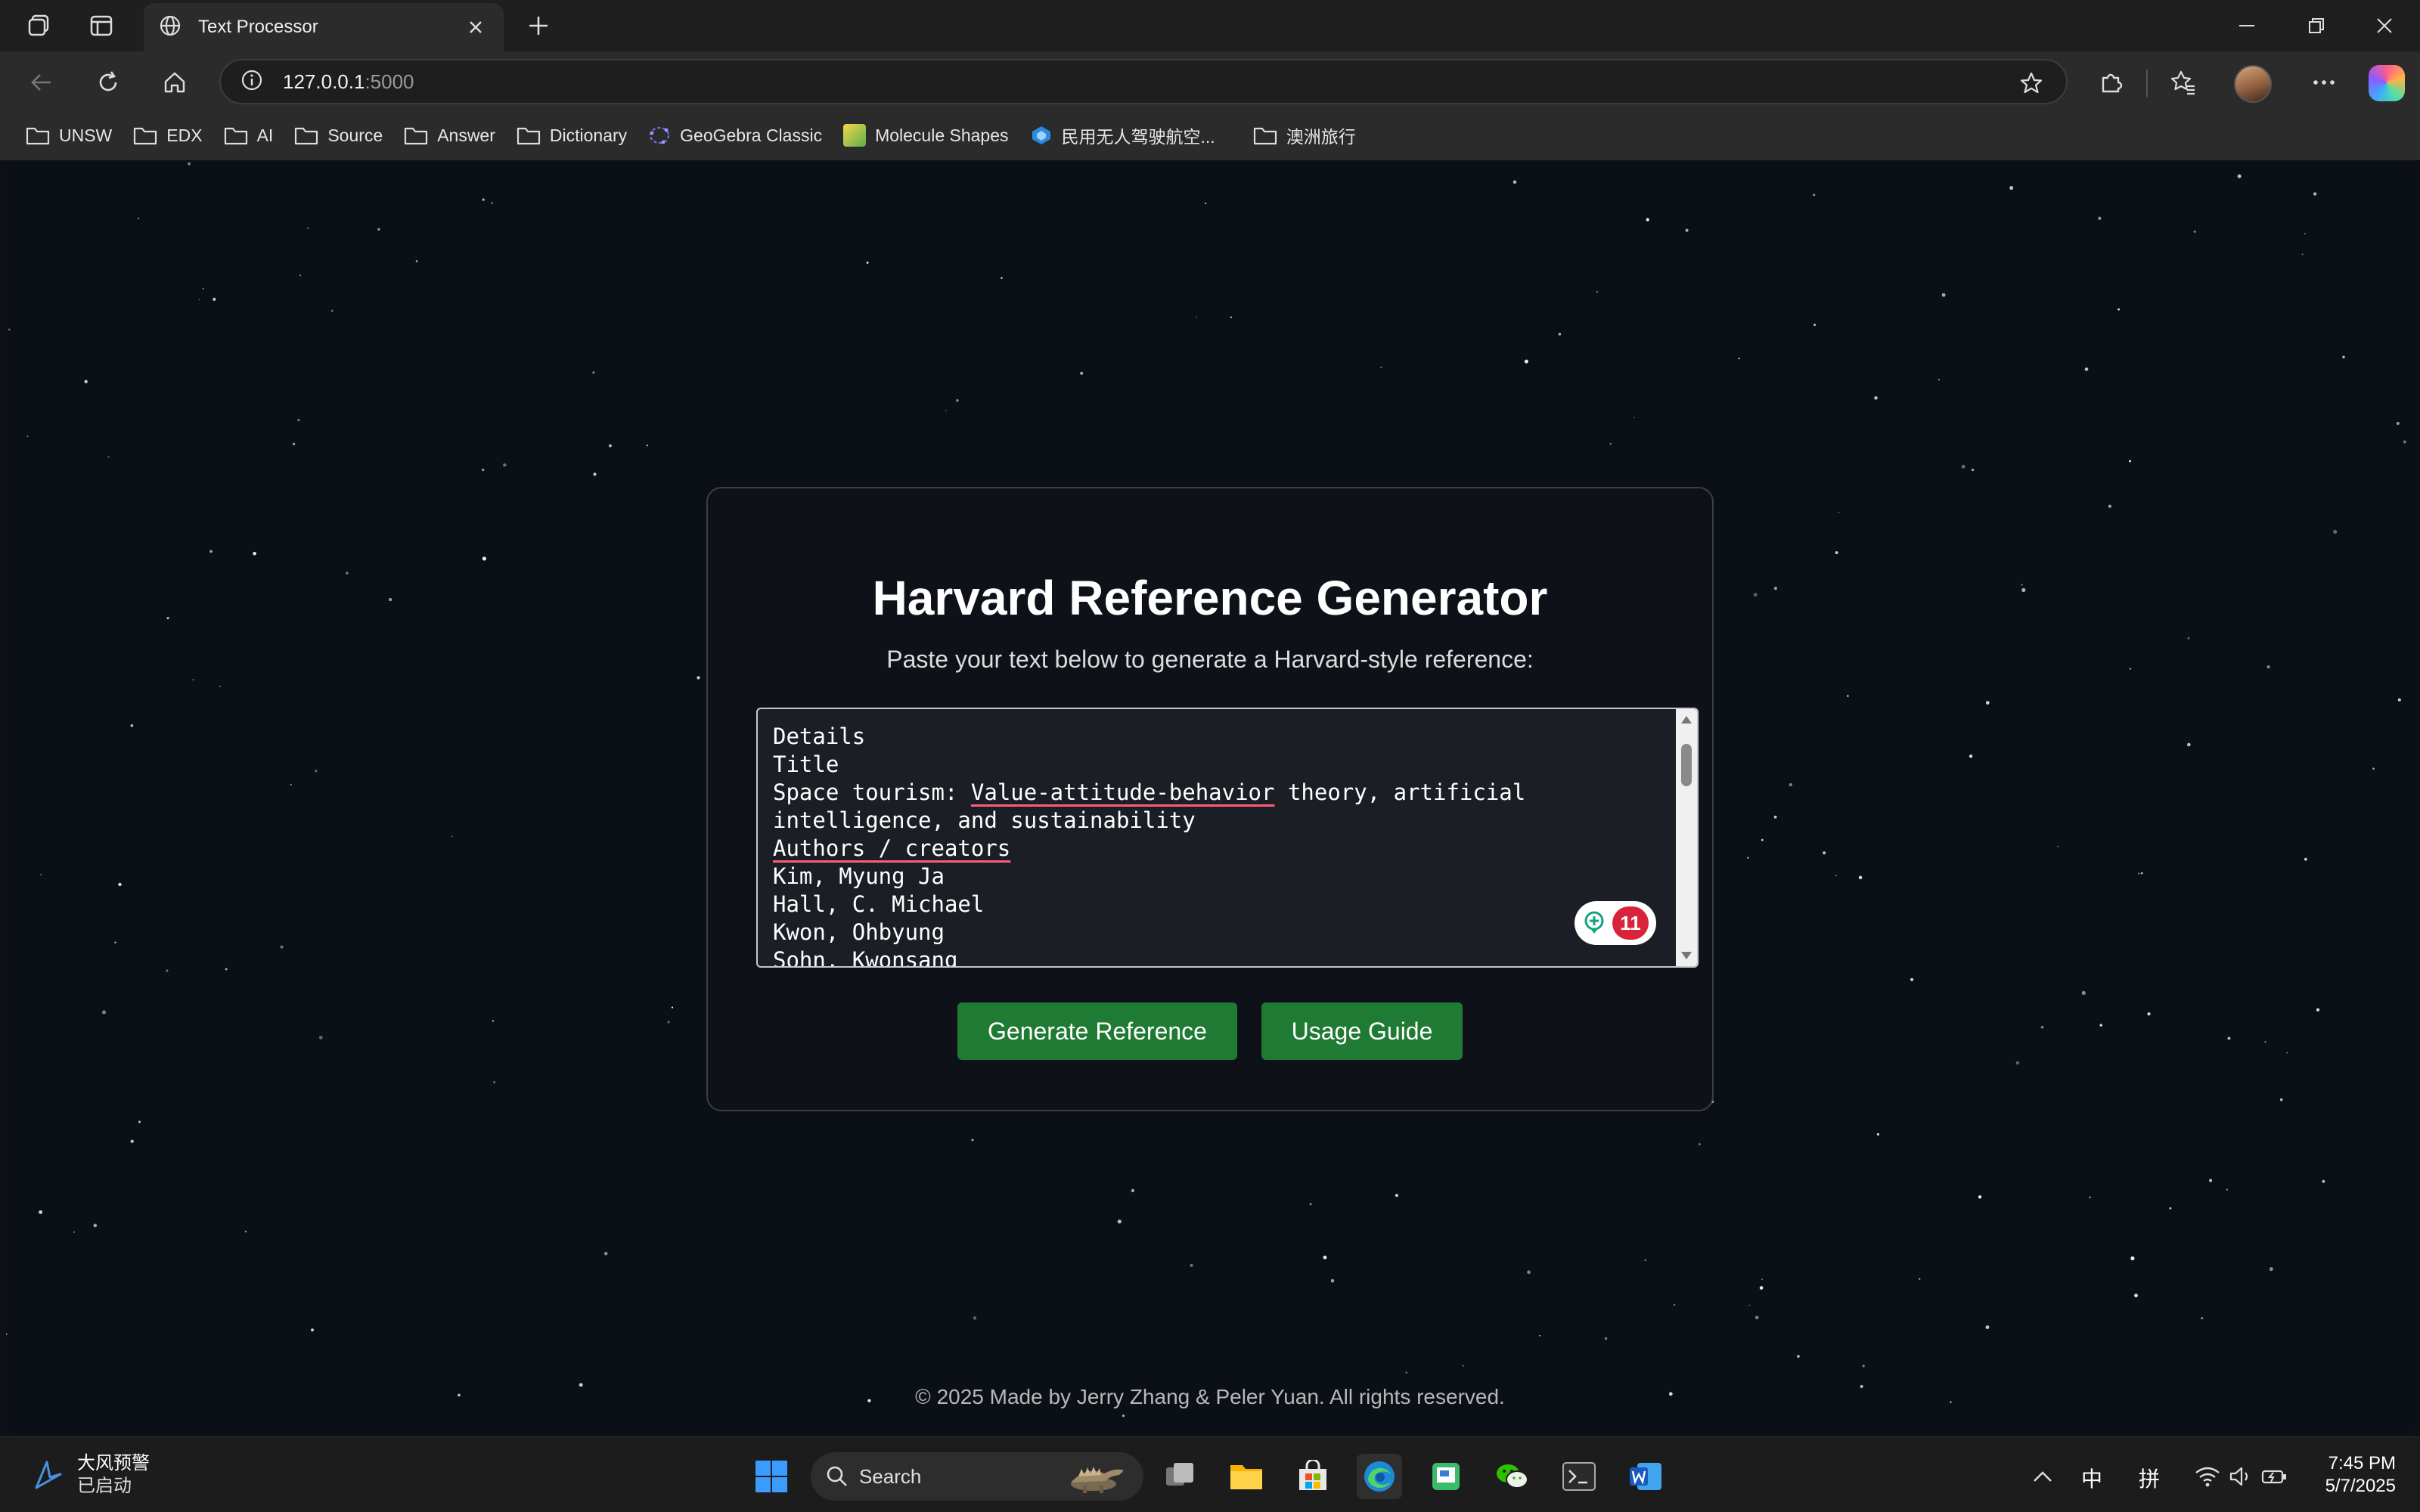  I want to click on tab-text-processor: Text Processor, so click(324, 27).